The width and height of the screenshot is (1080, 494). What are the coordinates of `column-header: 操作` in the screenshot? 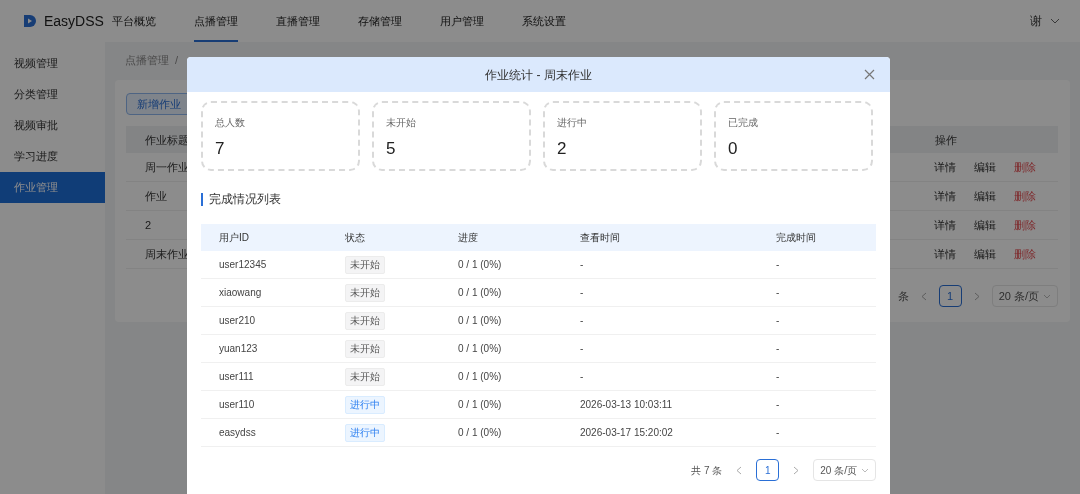 It's located at (946, 140).